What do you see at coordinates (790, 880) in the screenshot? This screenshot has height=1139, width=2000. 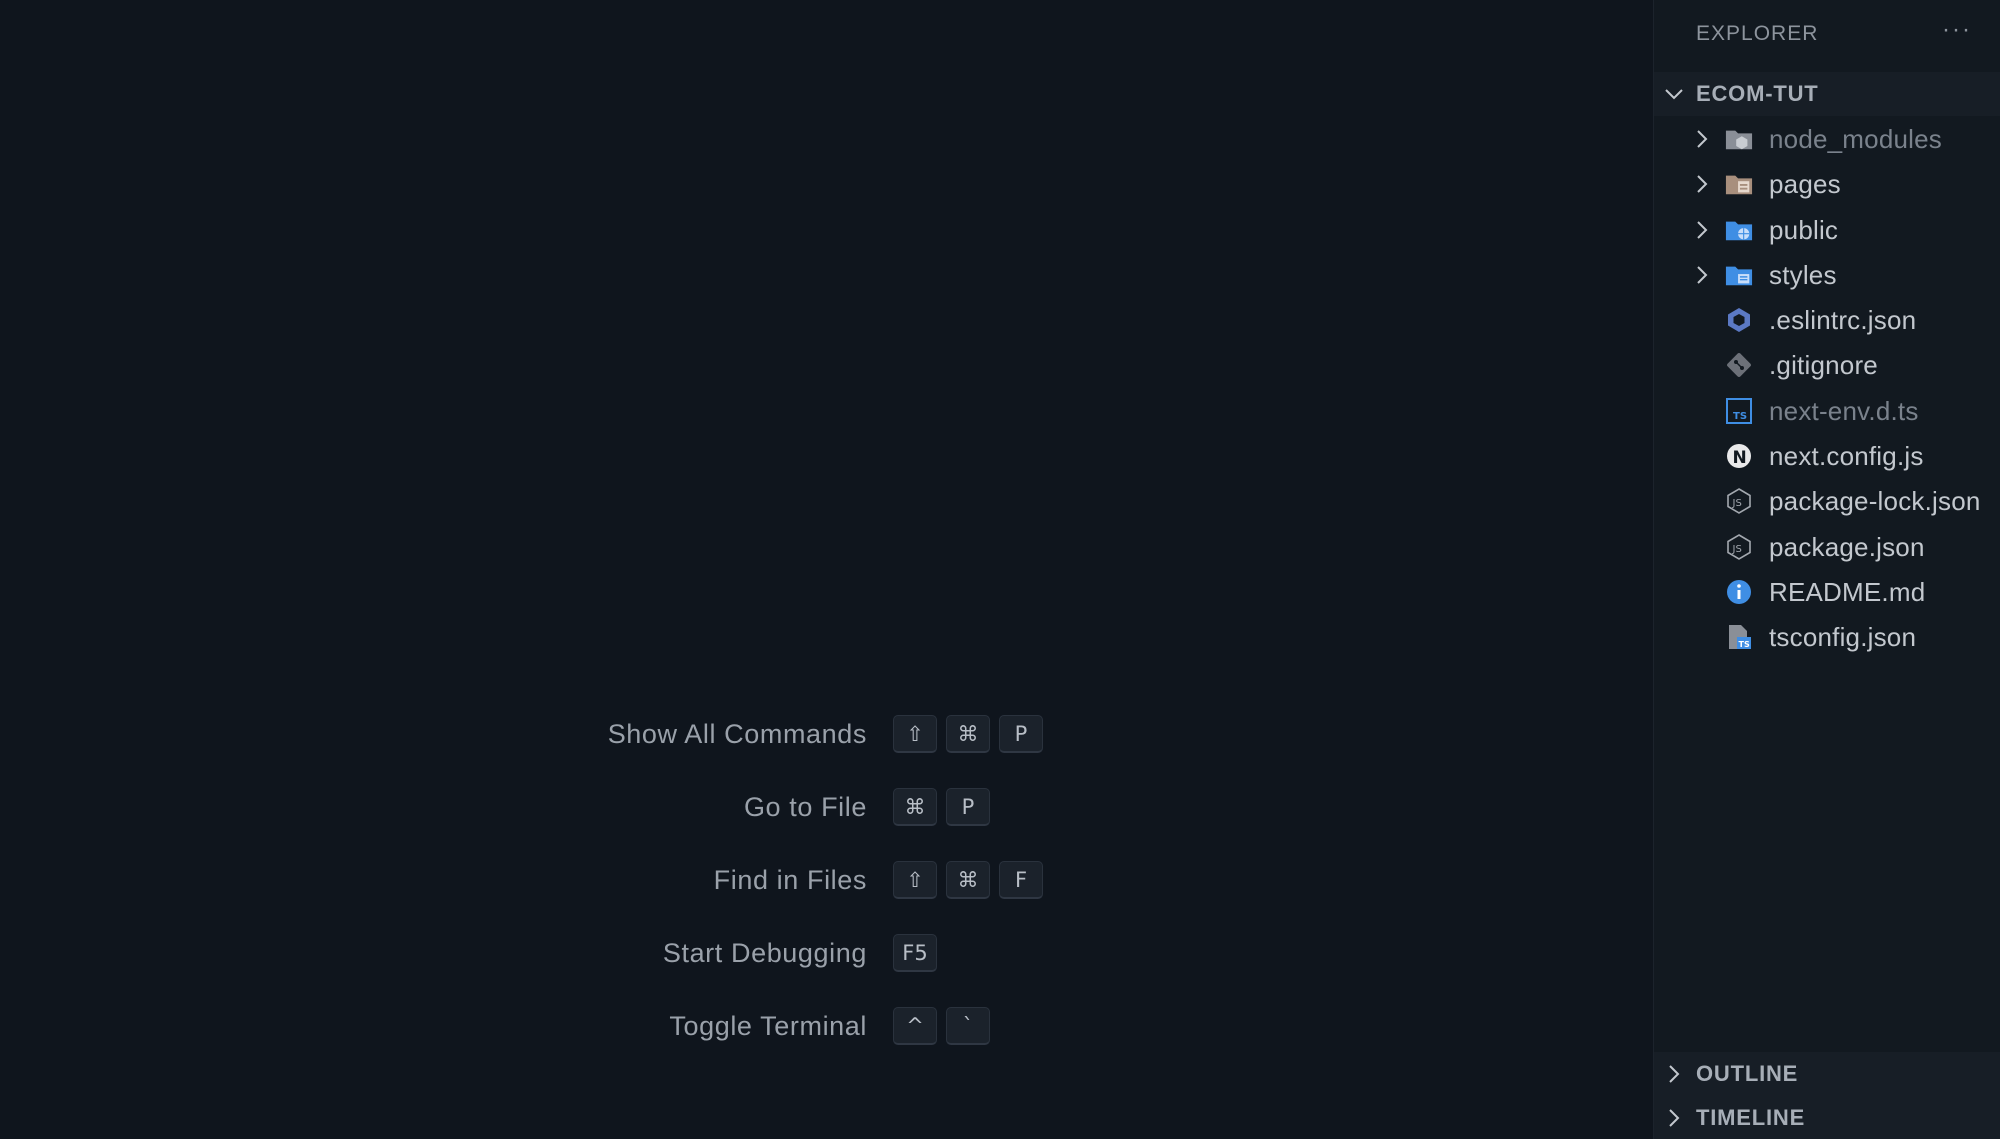 I see `shortcut-label: Find in Files` at bounding box center [790, 880].